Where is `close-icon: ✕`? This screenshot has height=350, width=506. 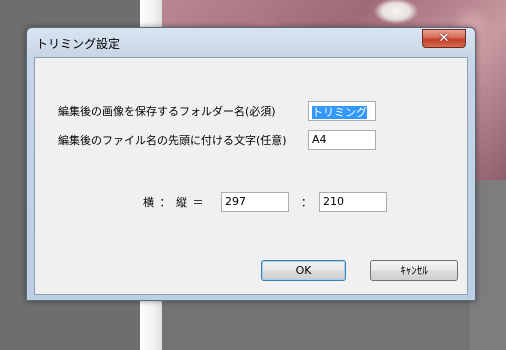 close-icon: ✕ is located at coordinates (444, 38).